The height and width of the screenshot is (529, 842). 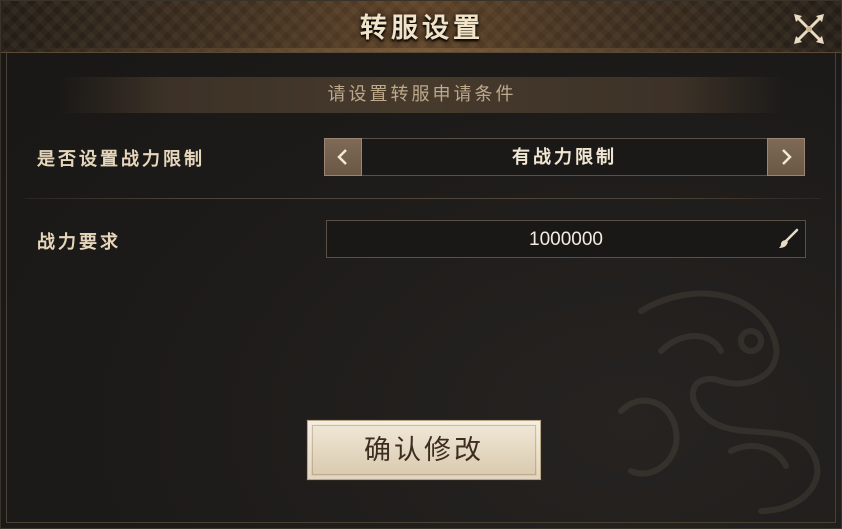 I want to click on confirm-changes-button: 确认修改, so click(x=424, y=450).